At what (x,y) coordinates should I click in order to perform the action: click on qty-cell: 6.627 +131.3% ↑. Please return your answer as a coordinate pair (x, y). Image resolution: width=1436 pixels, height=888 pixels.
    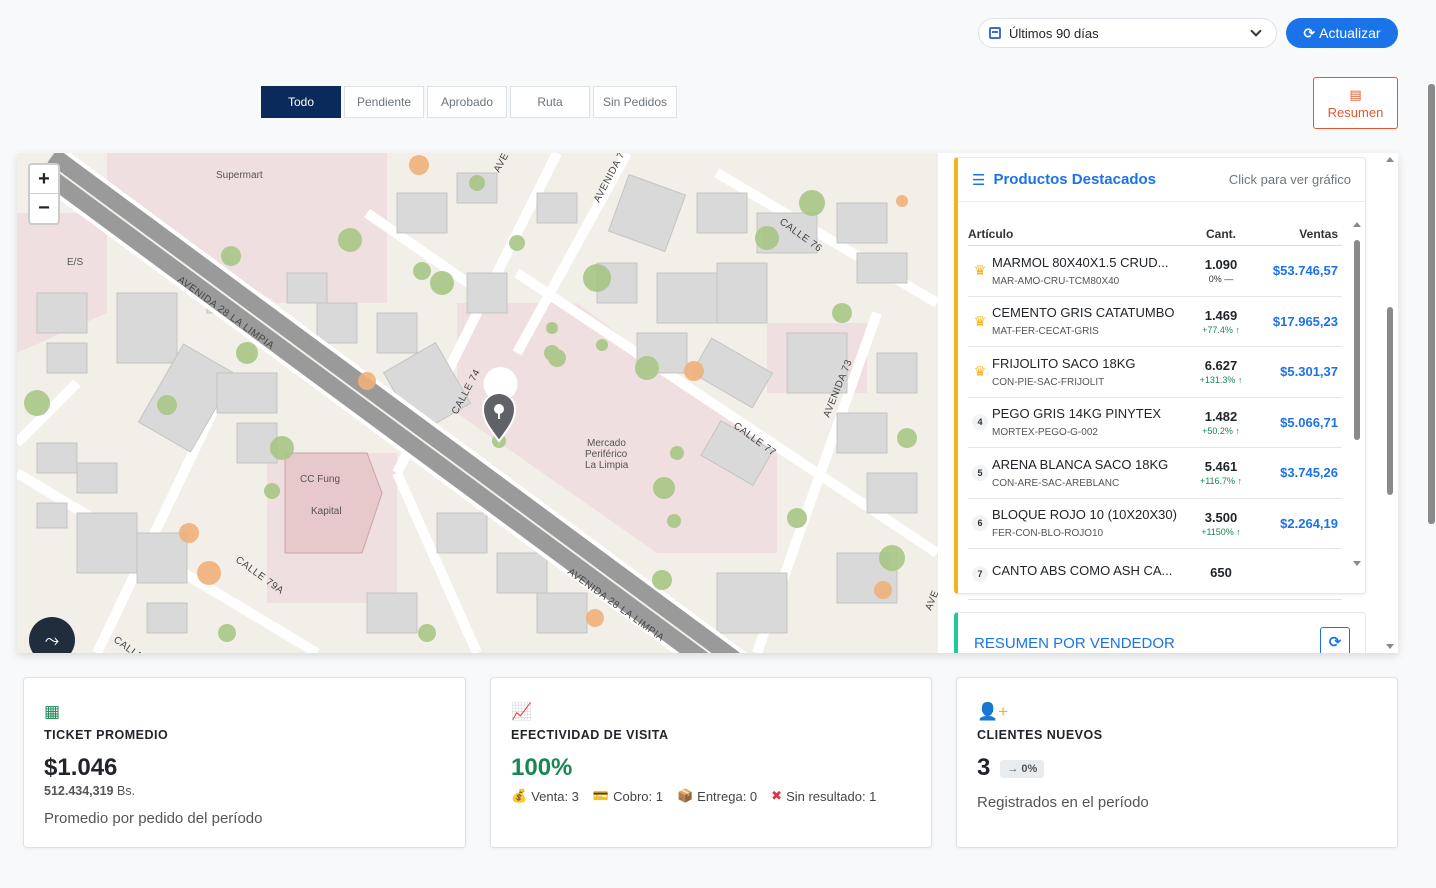
    Looking at the image, I should click on (1221, 371).